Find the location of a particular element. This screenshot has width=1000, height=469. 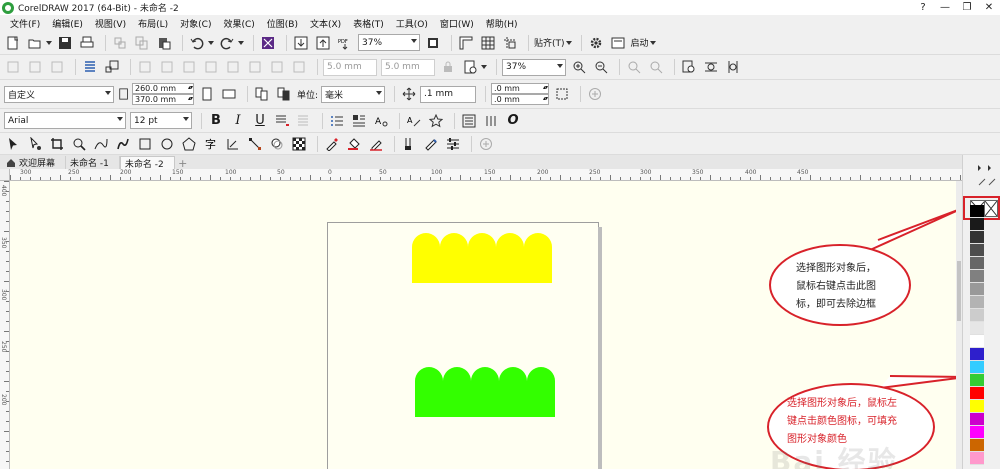

bitmap-list-icon is located at coordinates (90, 67).